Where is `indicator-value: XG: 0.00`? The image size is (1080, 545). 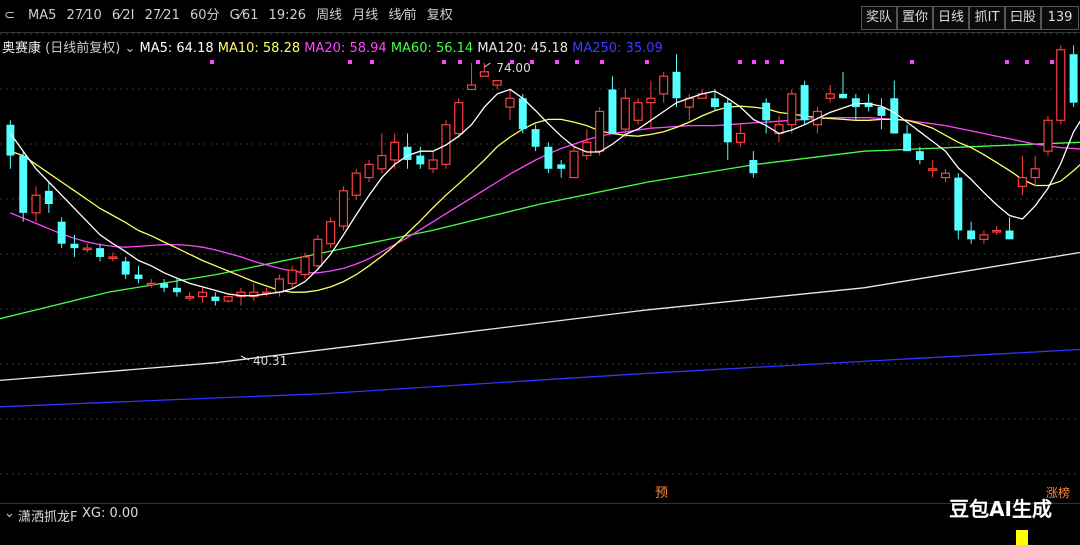 indicator-value: XG: 0.00 is located at coordinates (110, 513).